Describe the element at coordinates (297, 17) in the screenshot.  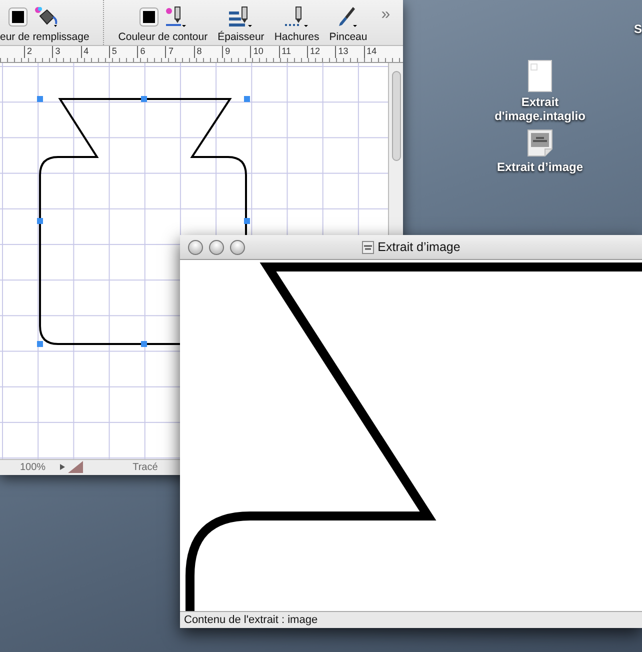
I see `dash-pattern-icon` at that location.